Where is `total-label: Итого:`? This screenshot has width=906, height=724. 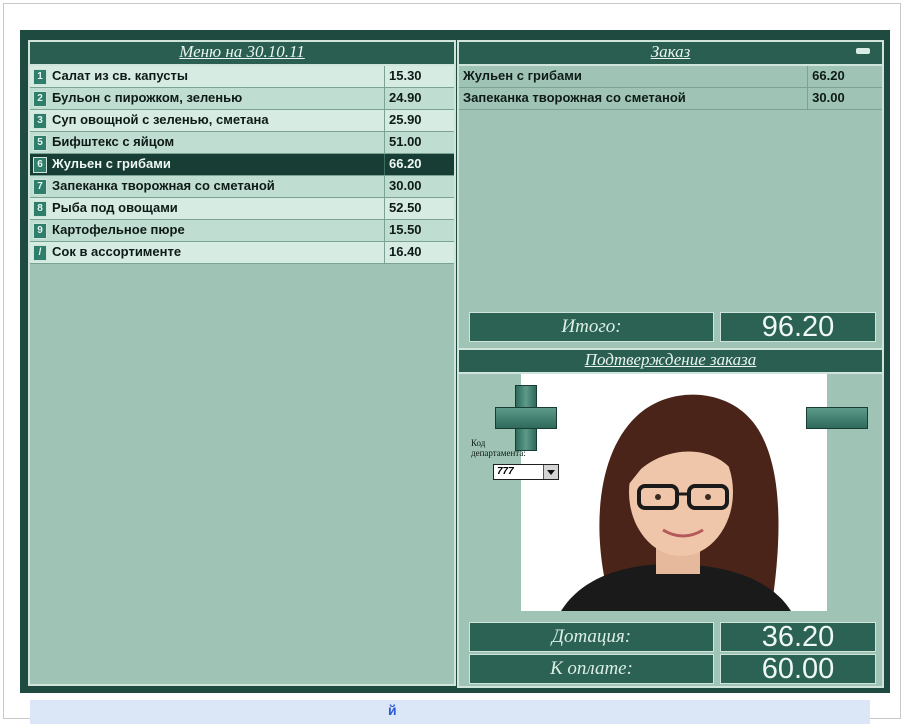 total-label: Итого: is located at coordinates (591, 327).